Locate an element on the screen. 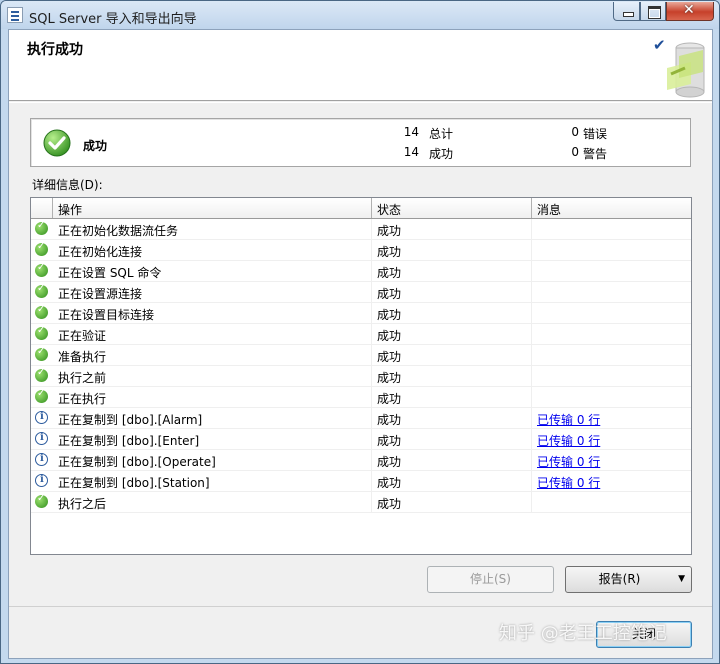 The image size is (720, 664). row-action: 正在执行 is located at coordinates (212, 397).